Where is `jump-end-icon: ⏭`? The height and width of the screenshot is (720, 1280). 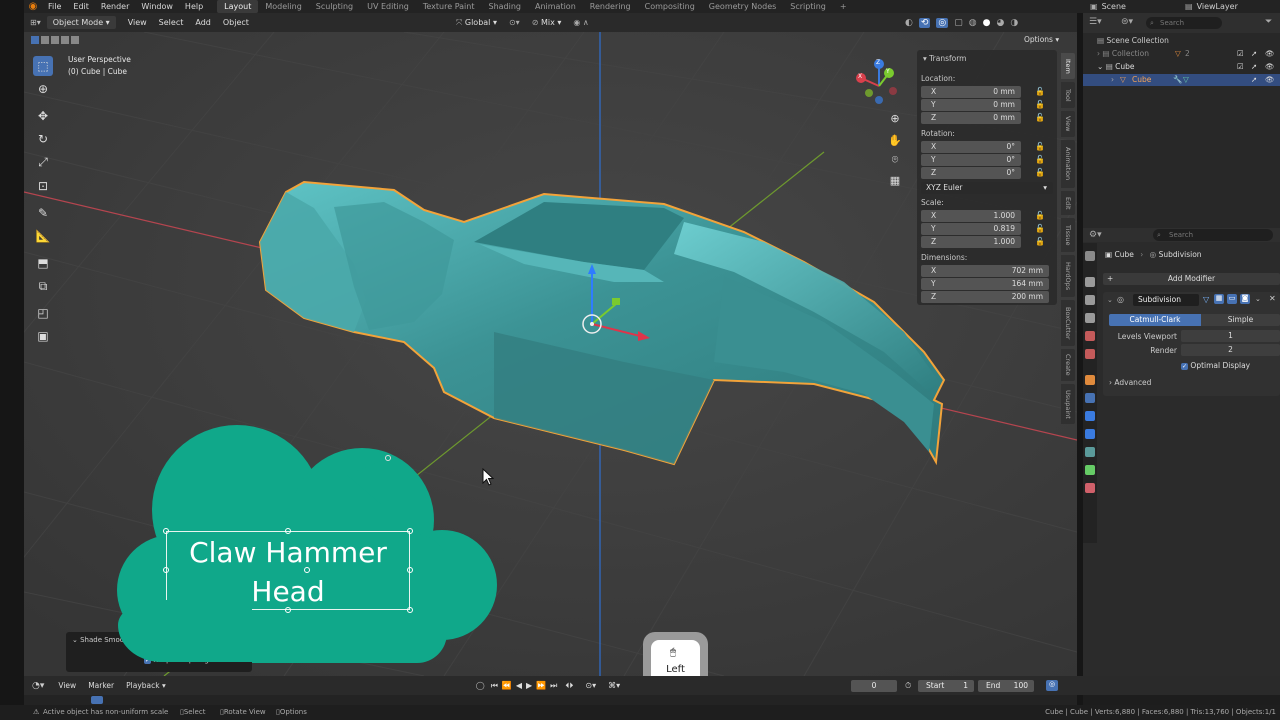 jump-end-icon: ⏭ is located at coordinates (553, 686).